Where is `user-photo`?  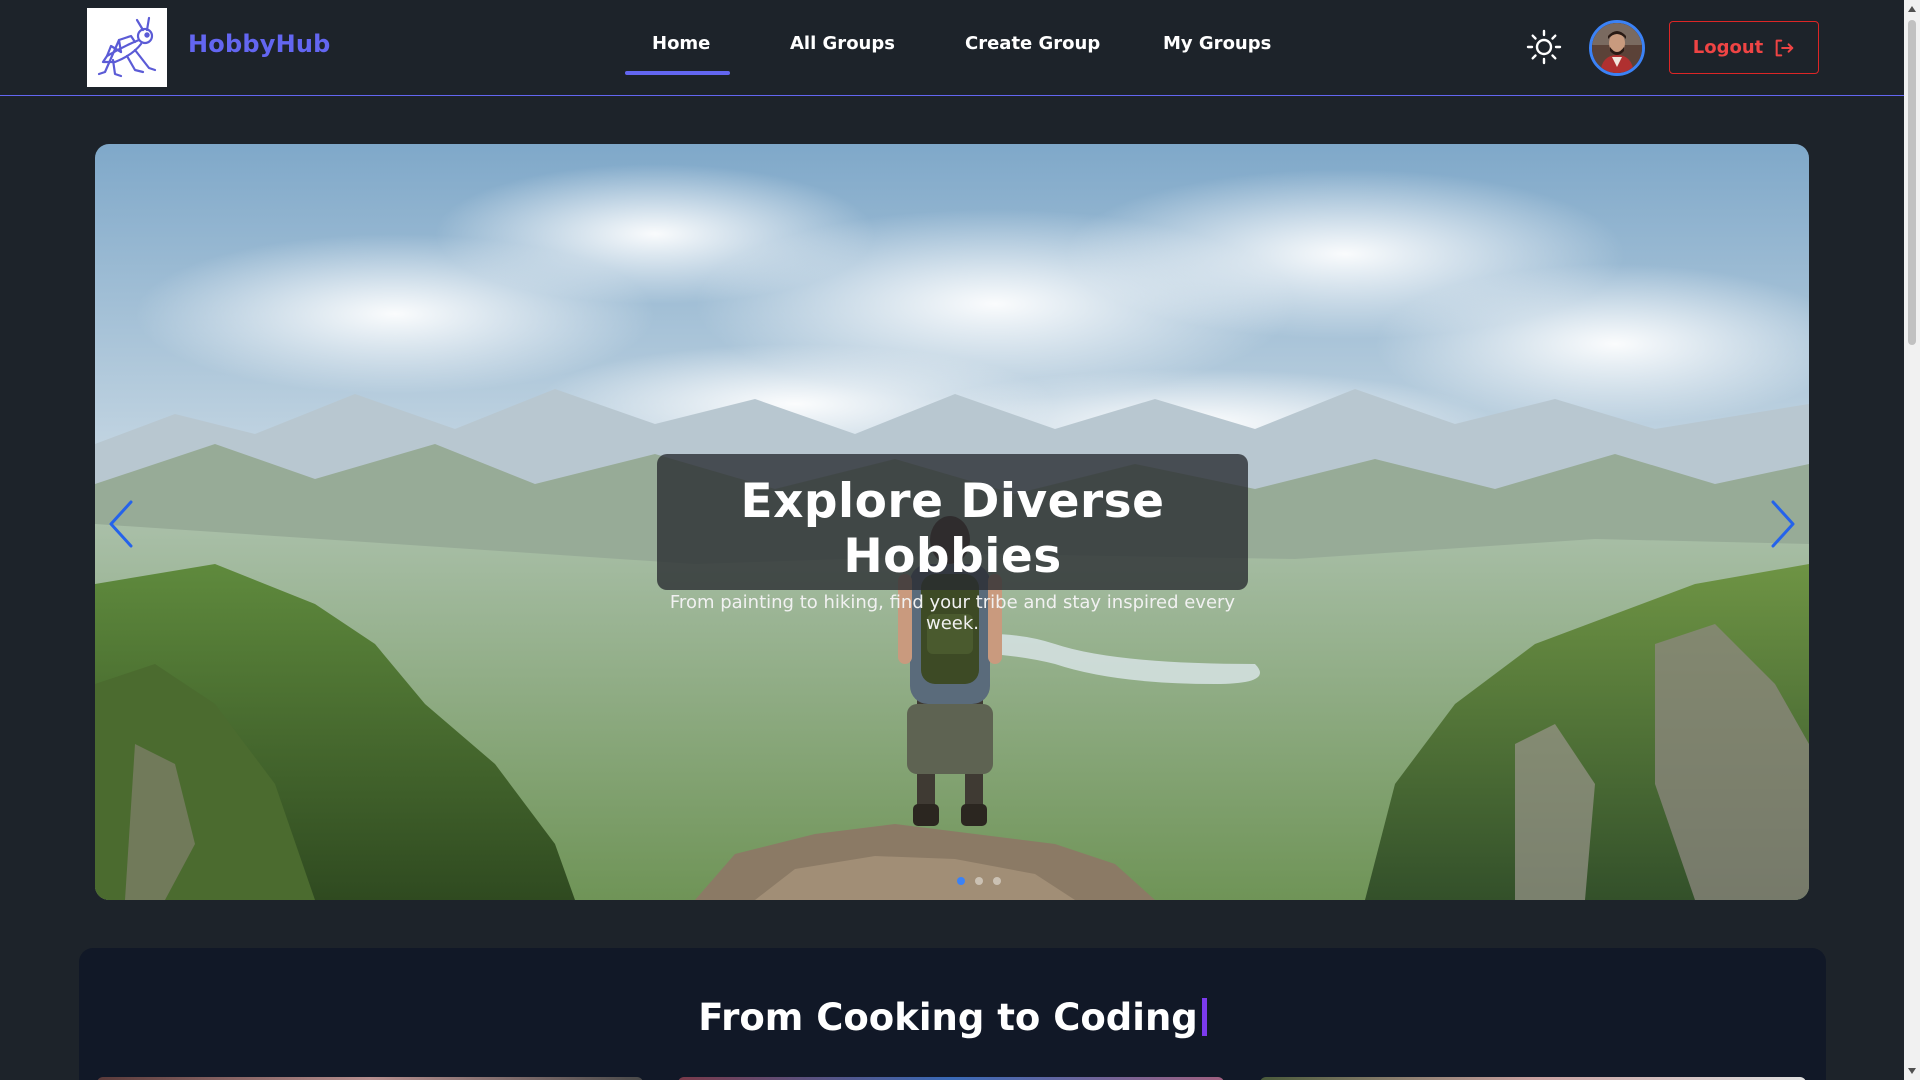 user-photo is located at coordinates (1617, 48).